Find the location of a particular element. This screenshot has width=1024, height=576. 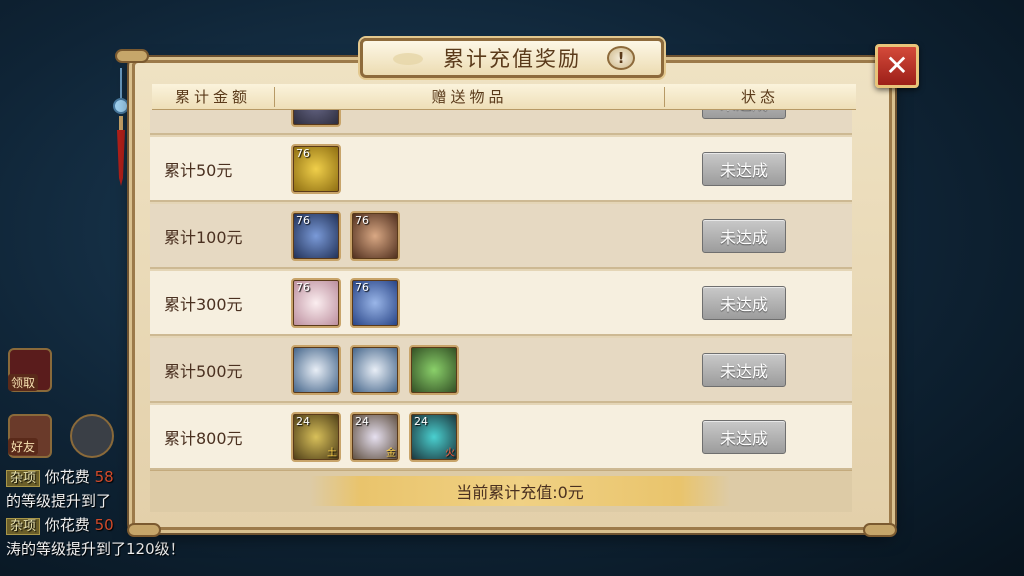

reward-row: 累计500元 未达成 is located at coordinates (501, 370).